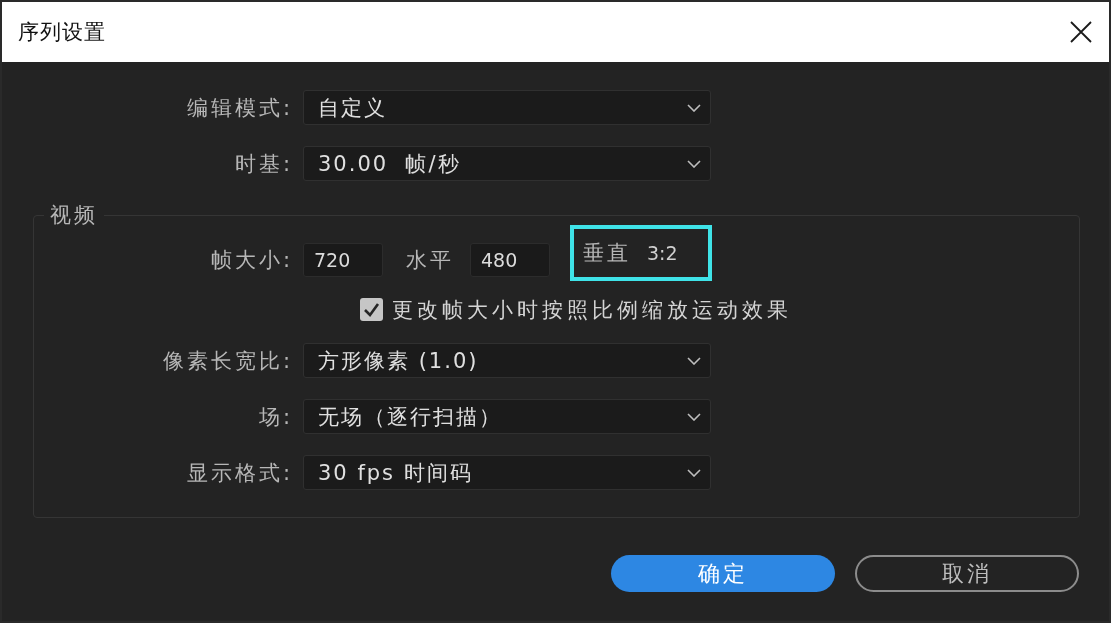 The height and width of the screenshot is (623, 1111). What do you see at coordinates (251, 260) in the screenshot?
I see `field-label: 帧大小:` at bounding box center [251, 260].